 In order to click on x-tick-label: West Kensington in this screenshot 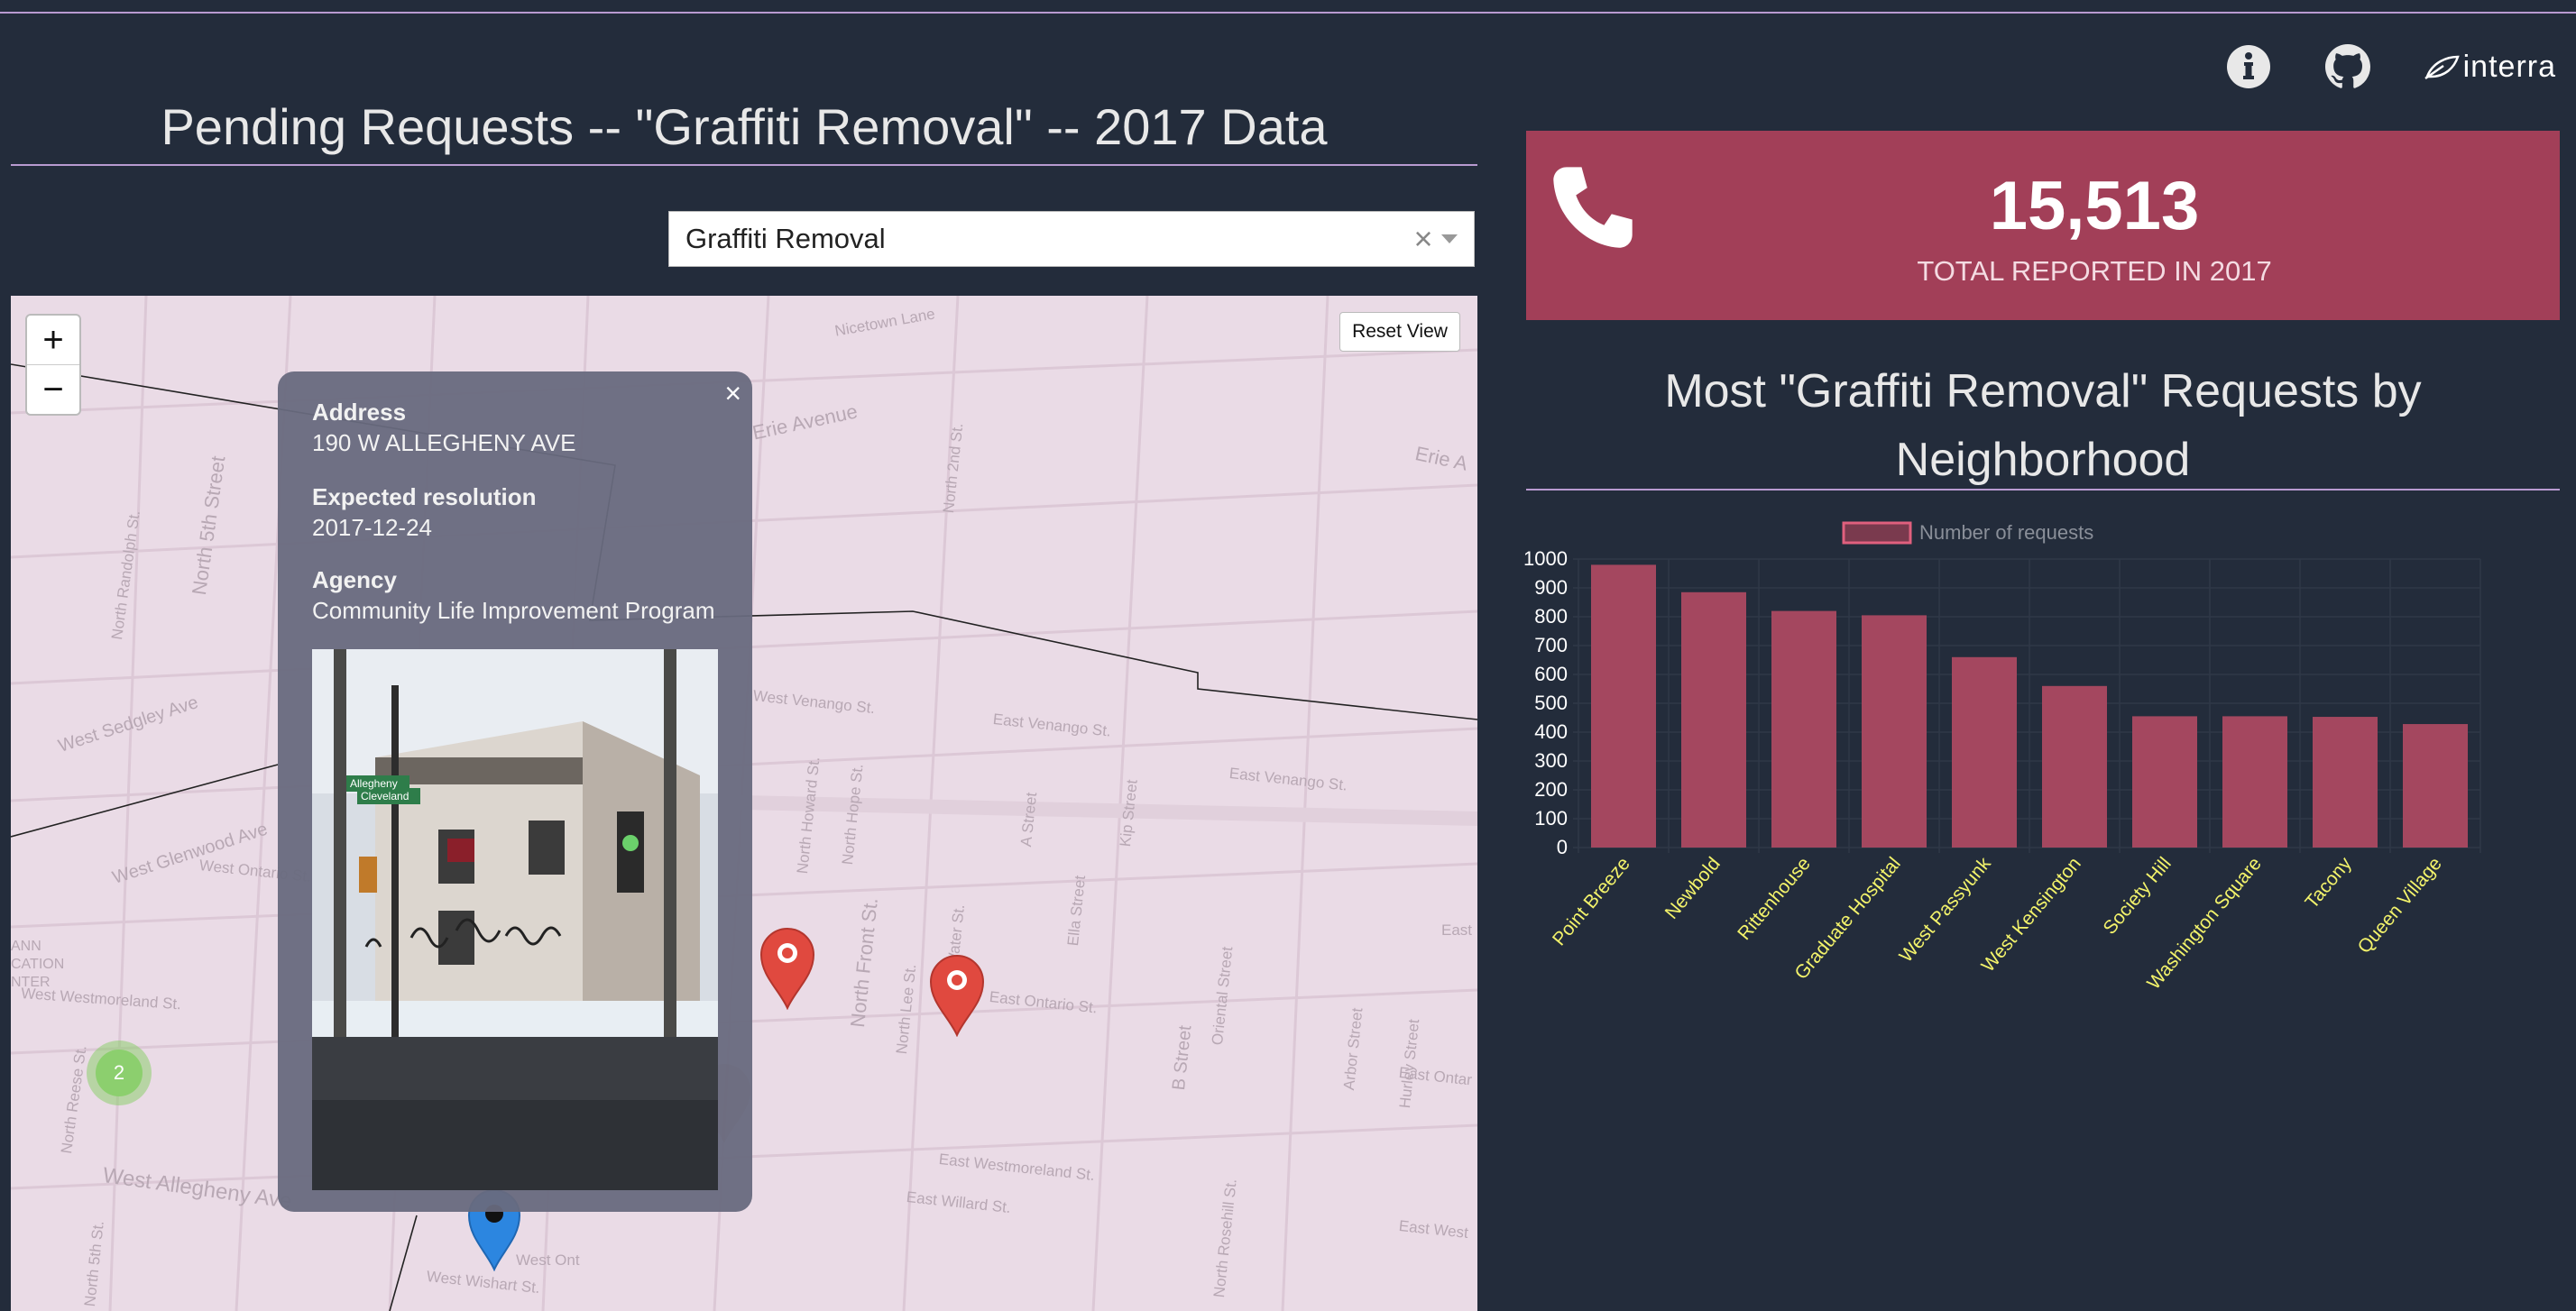, I will do `click(2030, 914)`.